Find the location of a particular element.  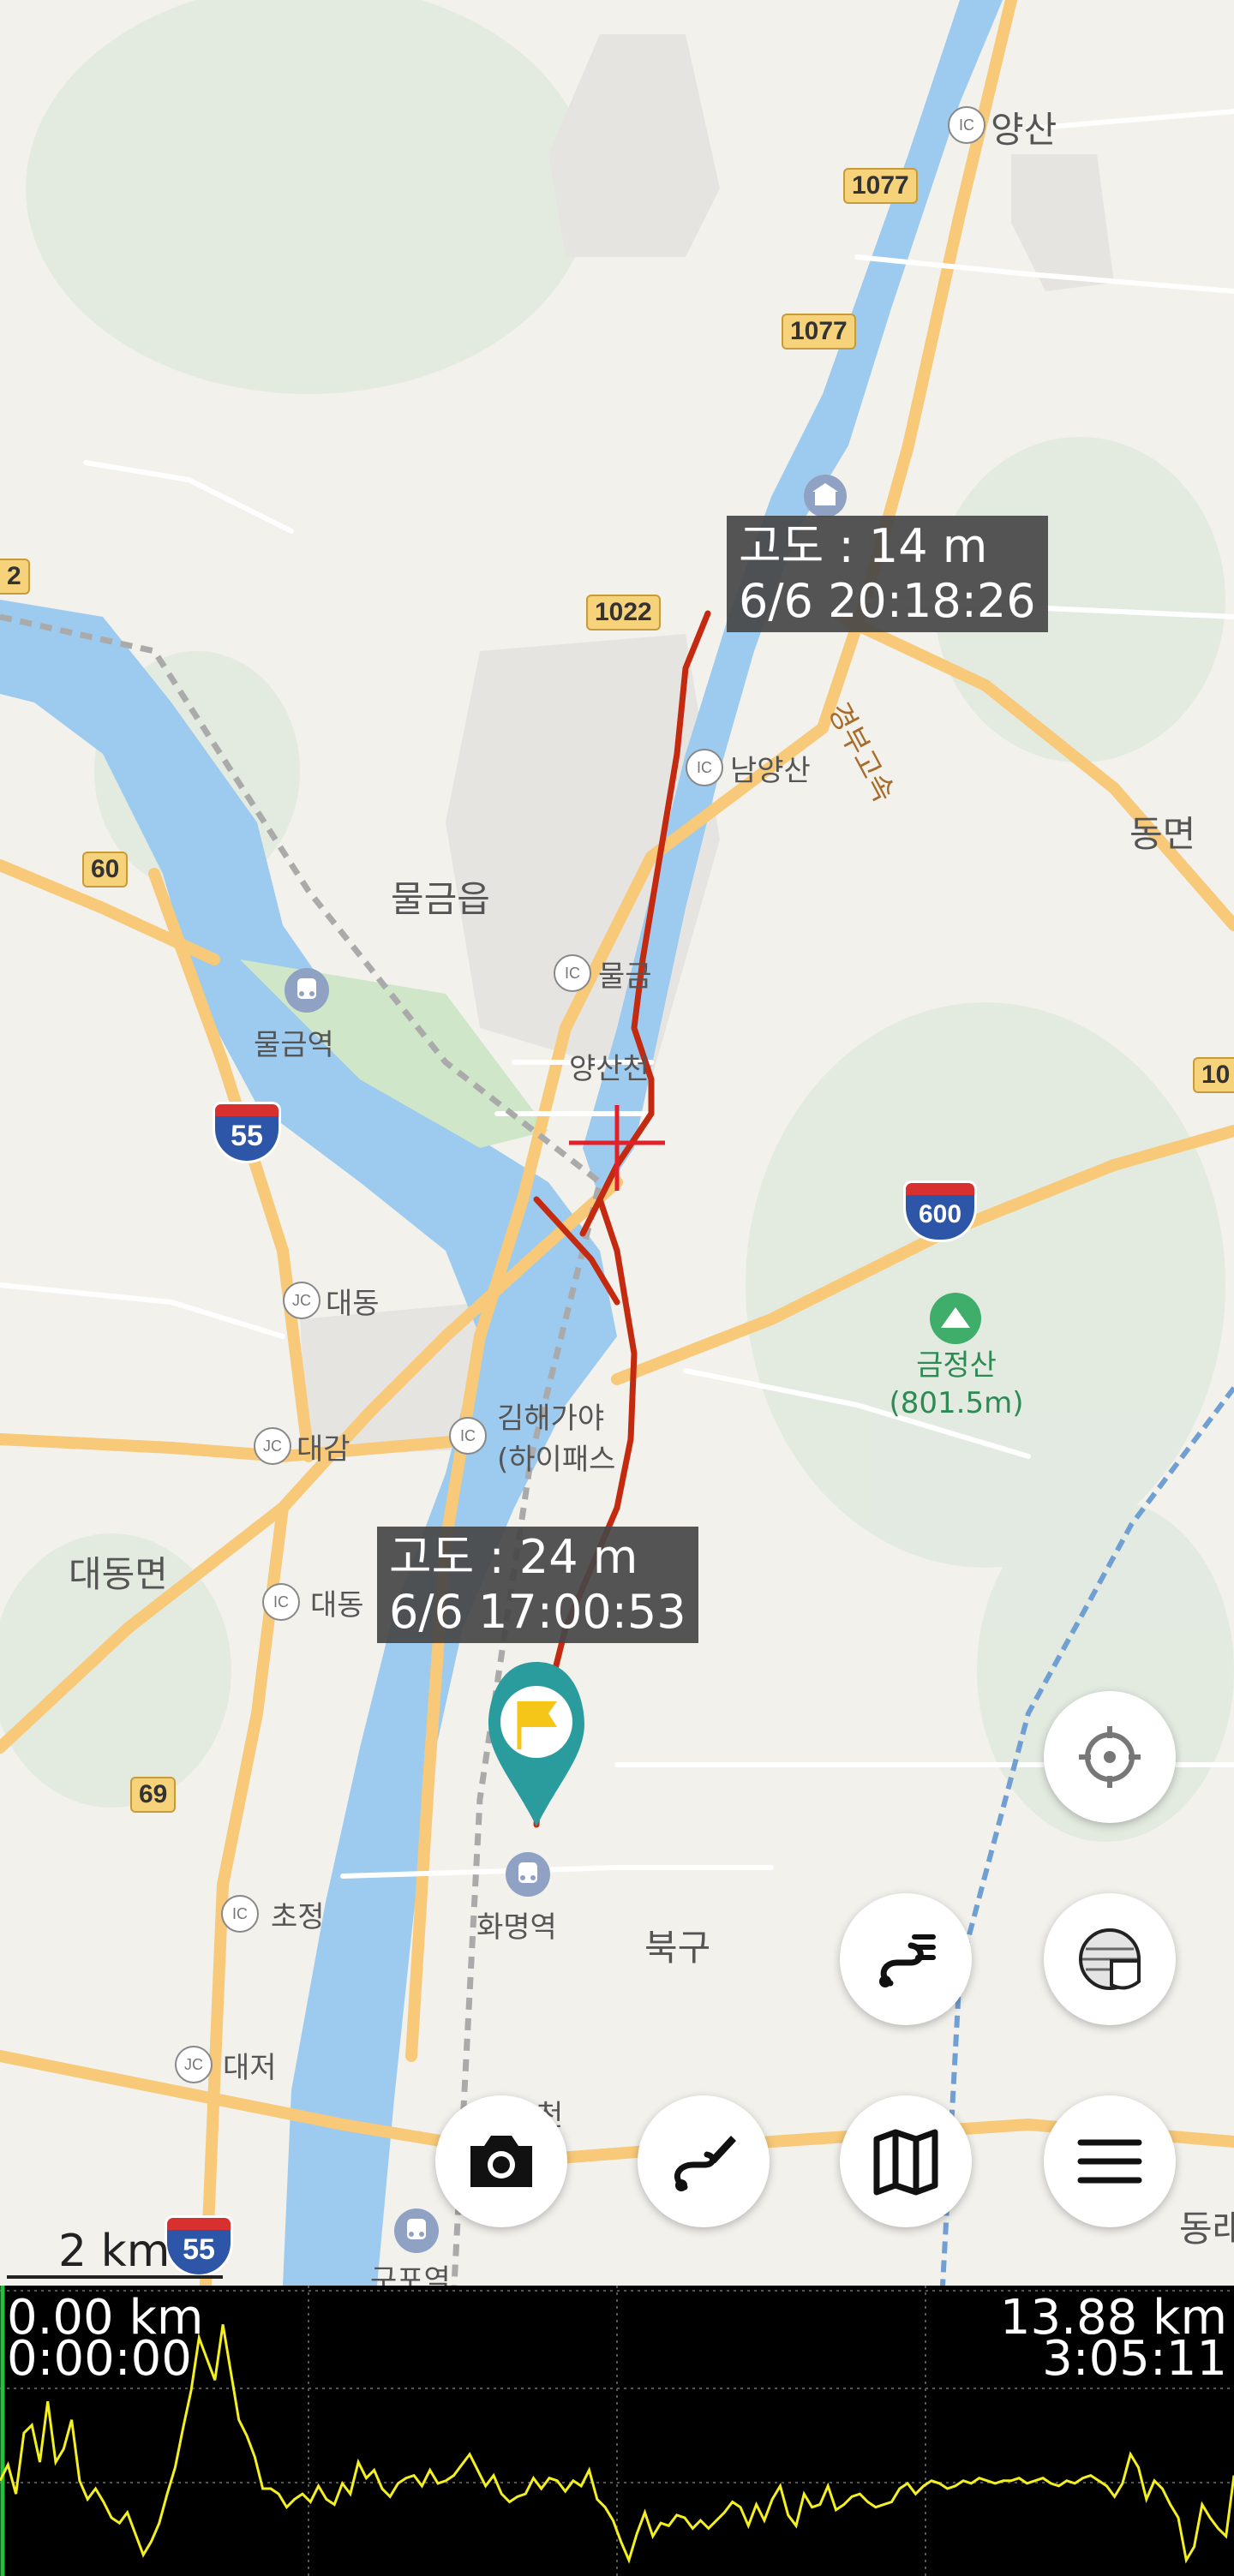

my-location-button is located at coordinates (1110, 1757).